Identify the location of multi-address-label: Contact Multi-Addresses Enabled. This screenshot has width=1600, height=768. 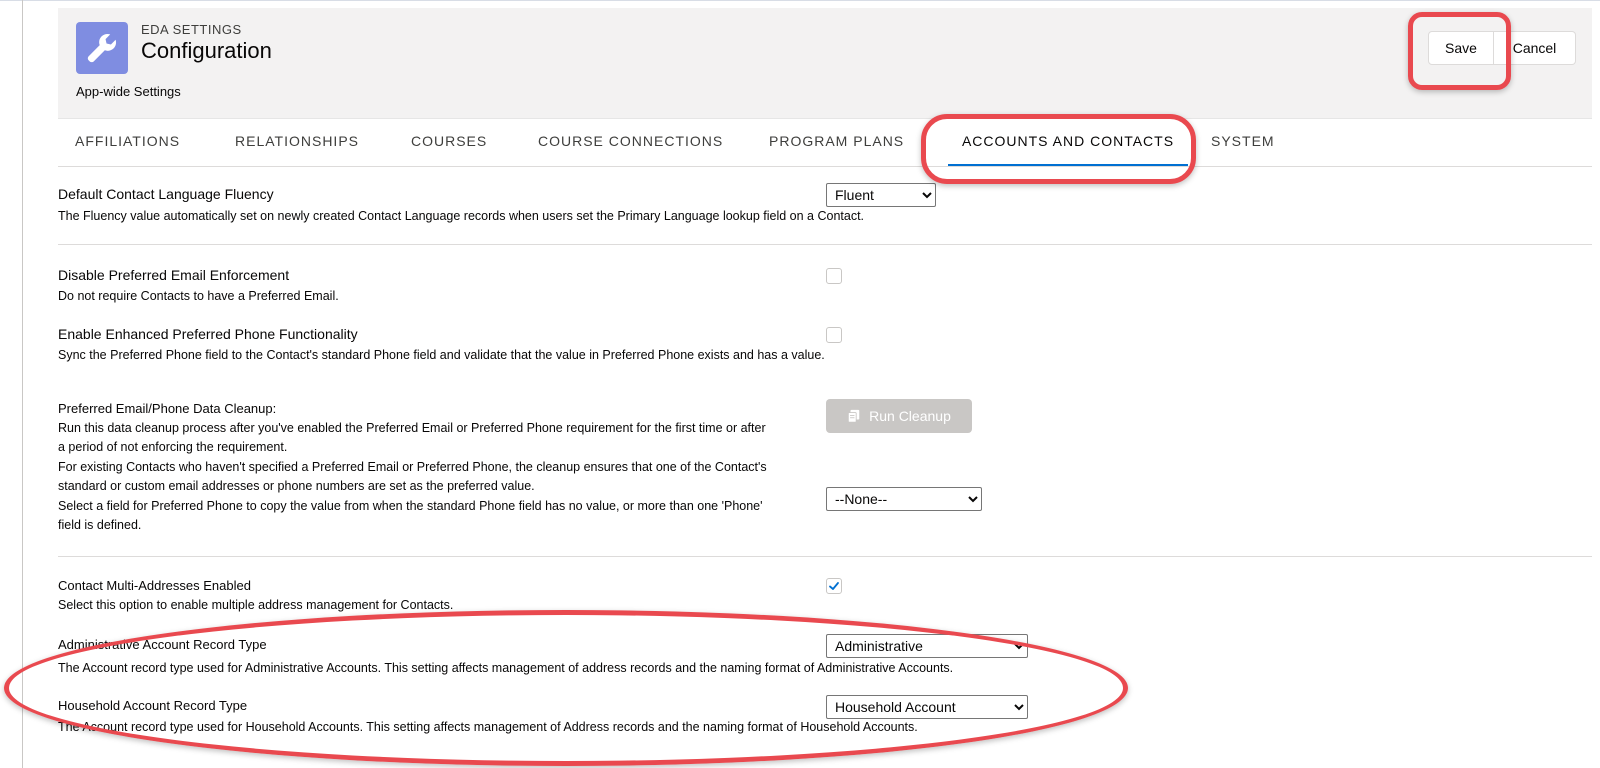
(154, 585).